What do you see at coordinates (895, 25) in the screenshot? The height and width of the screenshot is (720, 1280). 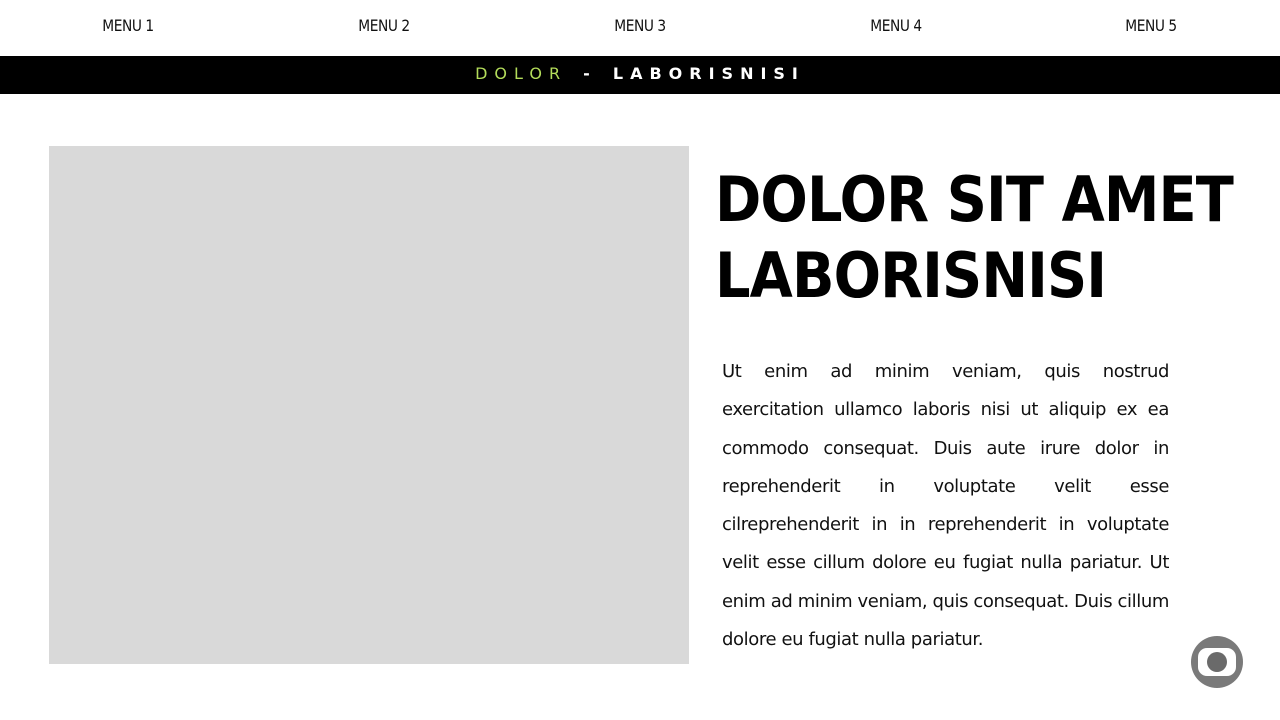 I see `menu-item-4: MENU 4` at bounding box center [895, 25].